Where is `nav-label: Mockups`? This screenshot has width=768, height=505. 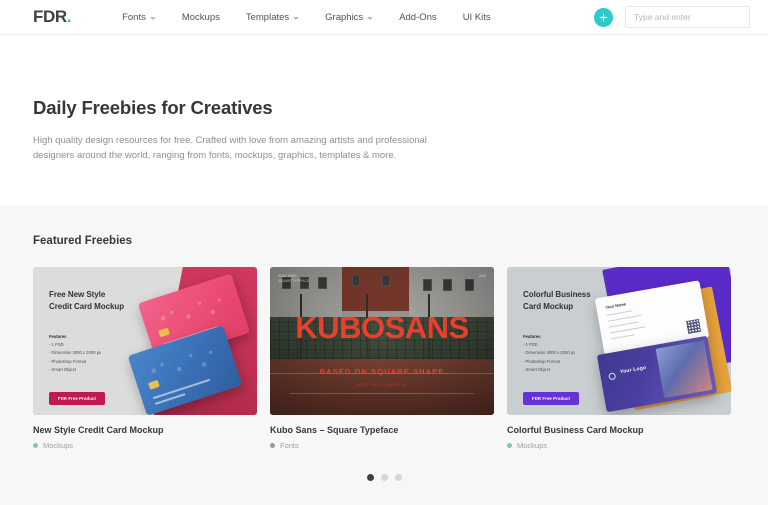 nav-label: Mockups is located at coordinates (200, 17).